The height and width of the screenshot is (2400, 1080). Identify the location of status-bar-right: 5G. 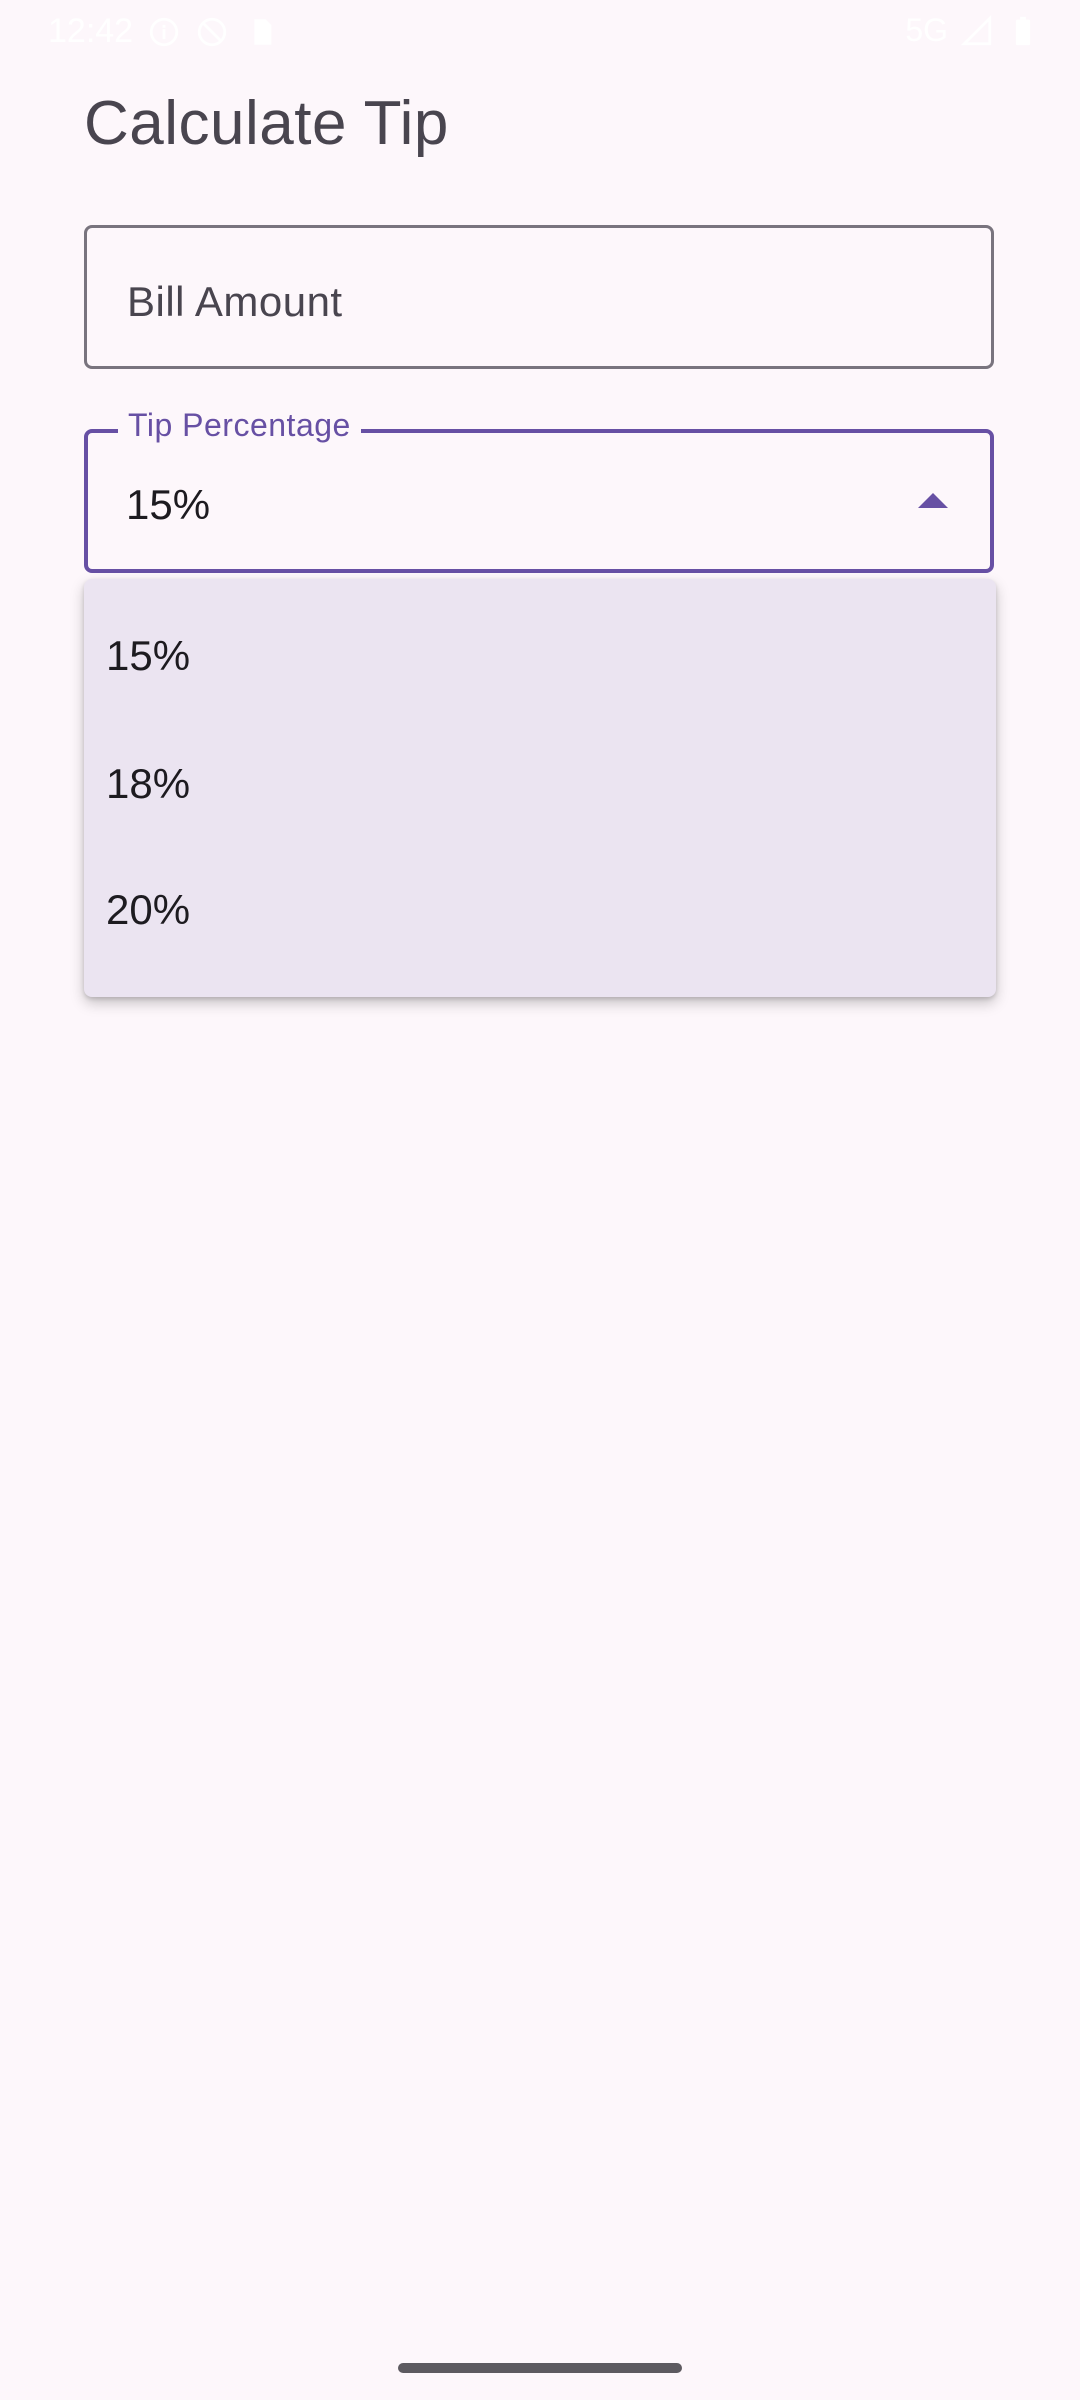
(972, 30).